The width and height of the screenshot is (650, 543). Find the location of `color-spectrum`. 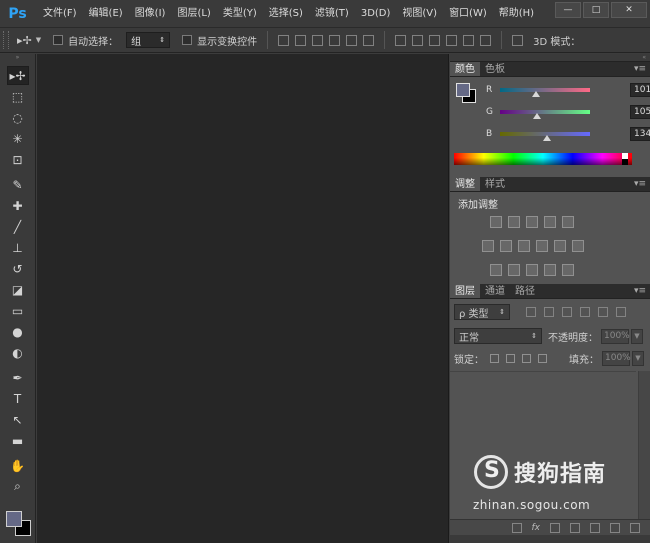

color-spectrum is located at coordinates (543, 159).